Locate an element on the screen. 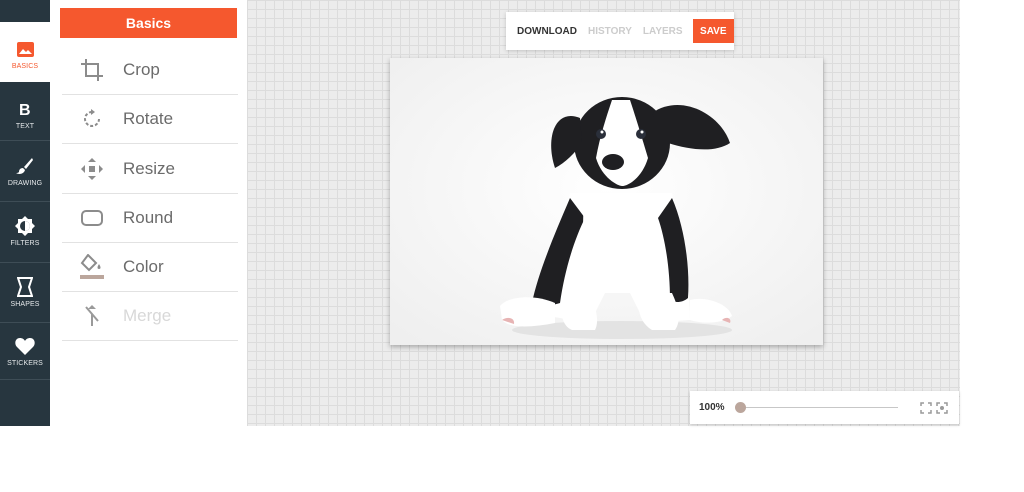 The image size is (1024, 492). fit-screen-icon is located at coordinates (926, 407).